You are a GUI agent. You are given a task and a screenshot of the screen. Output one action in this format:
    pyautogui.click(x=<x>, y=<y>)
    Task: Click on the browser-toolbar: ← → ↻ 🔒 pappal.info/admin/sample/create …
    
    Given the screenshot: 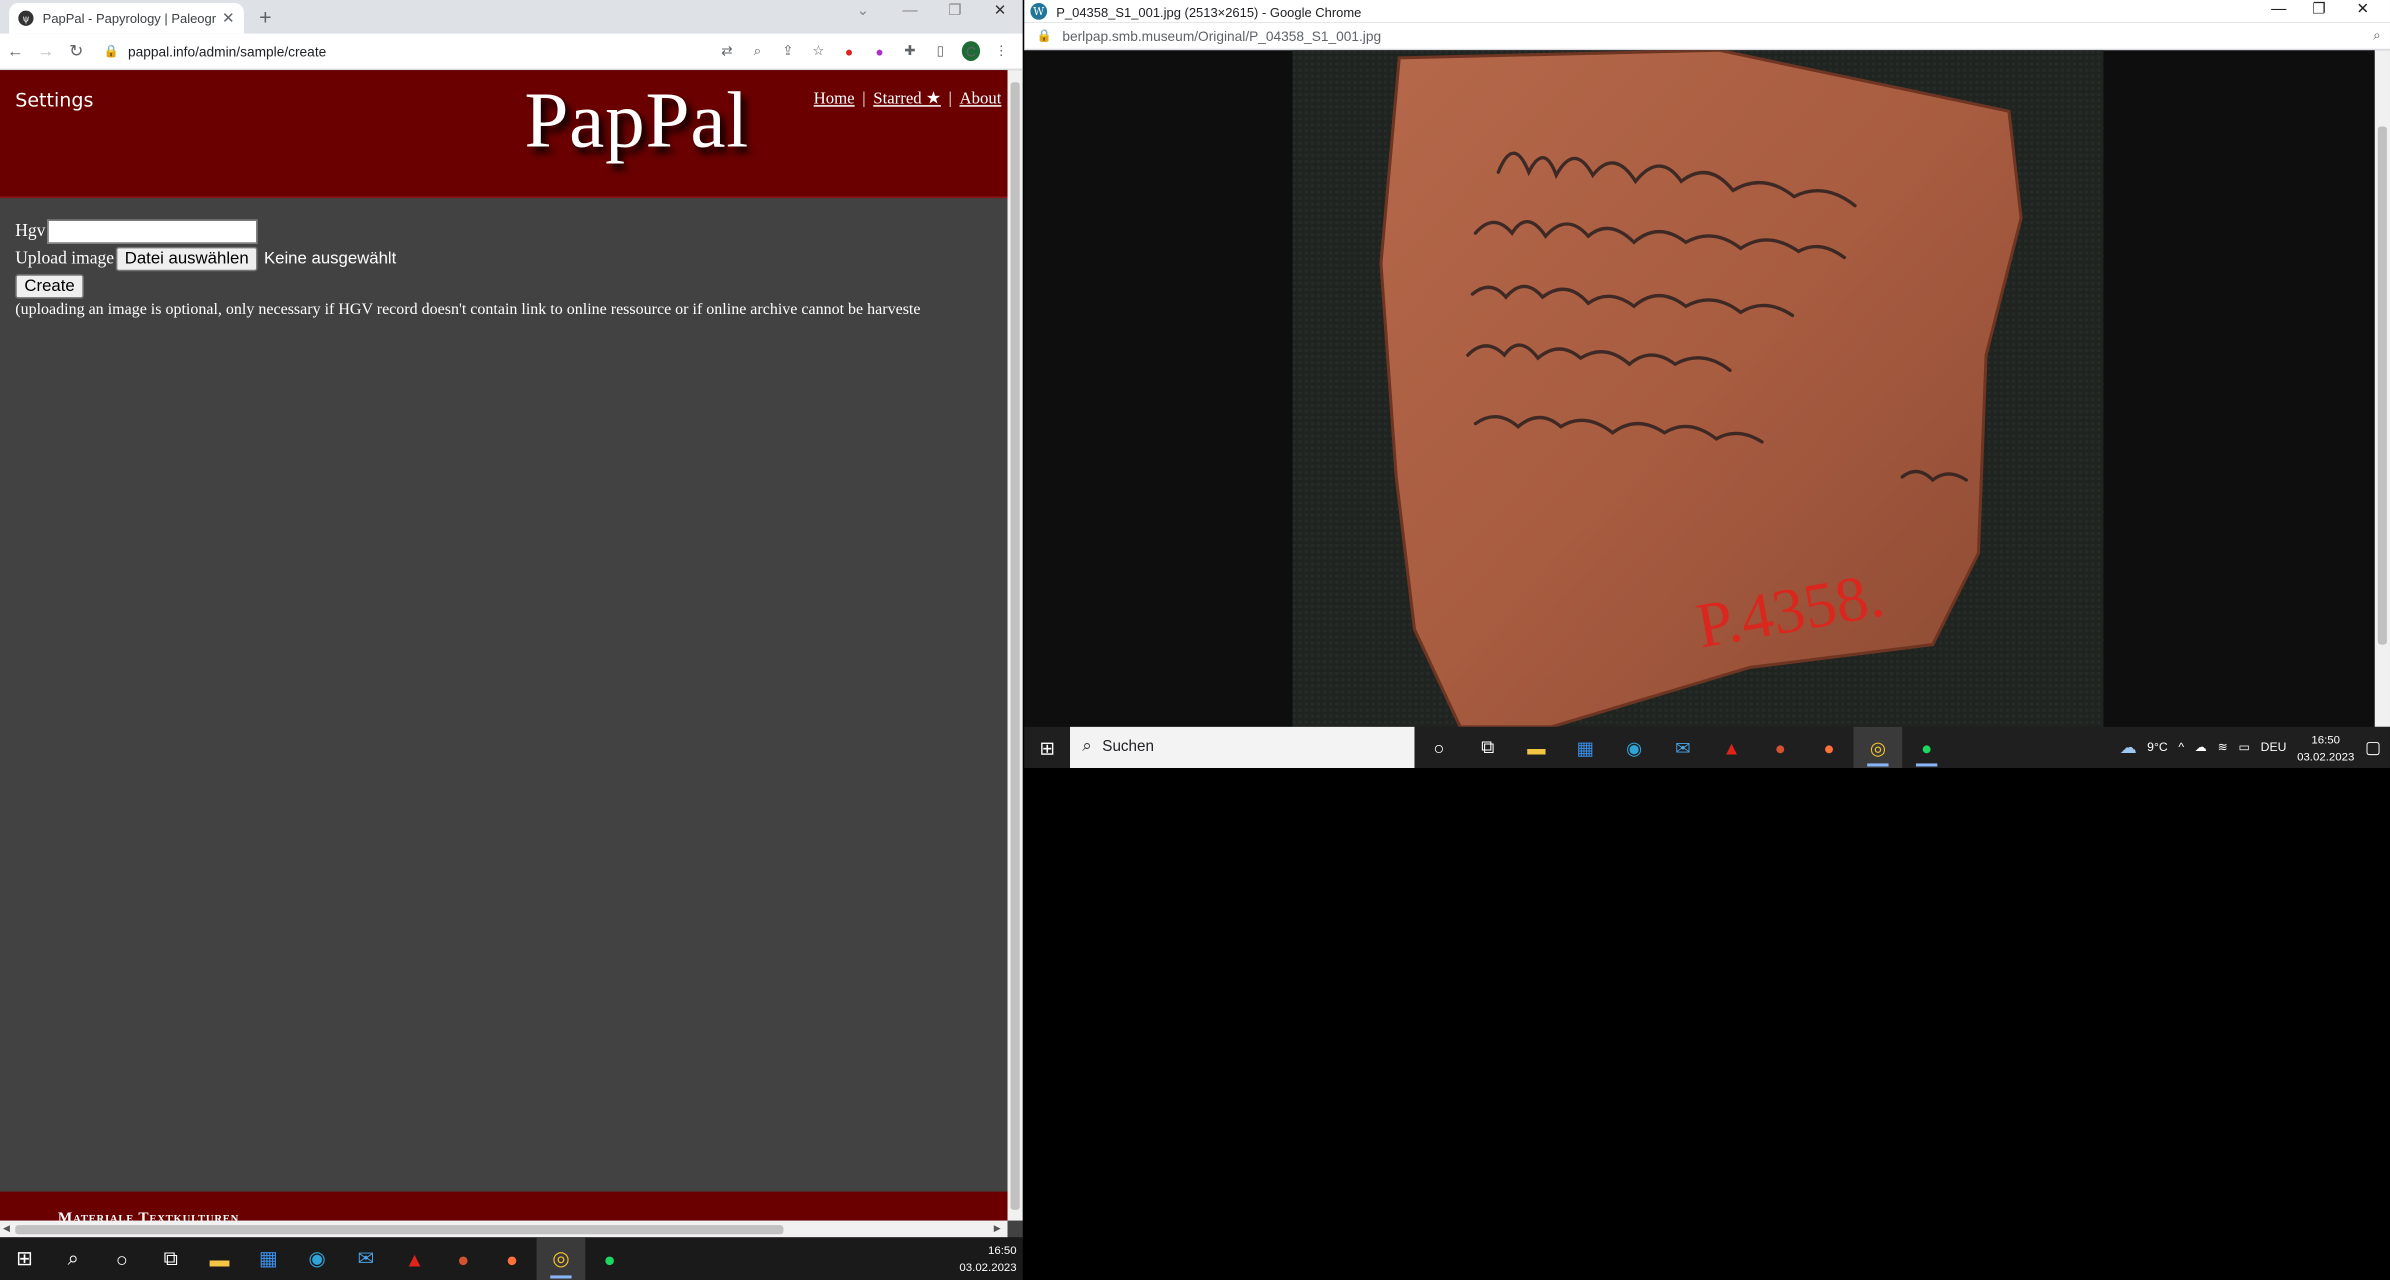 What is the action you would take?
    pyautogui.click(x=511, y=52)
    